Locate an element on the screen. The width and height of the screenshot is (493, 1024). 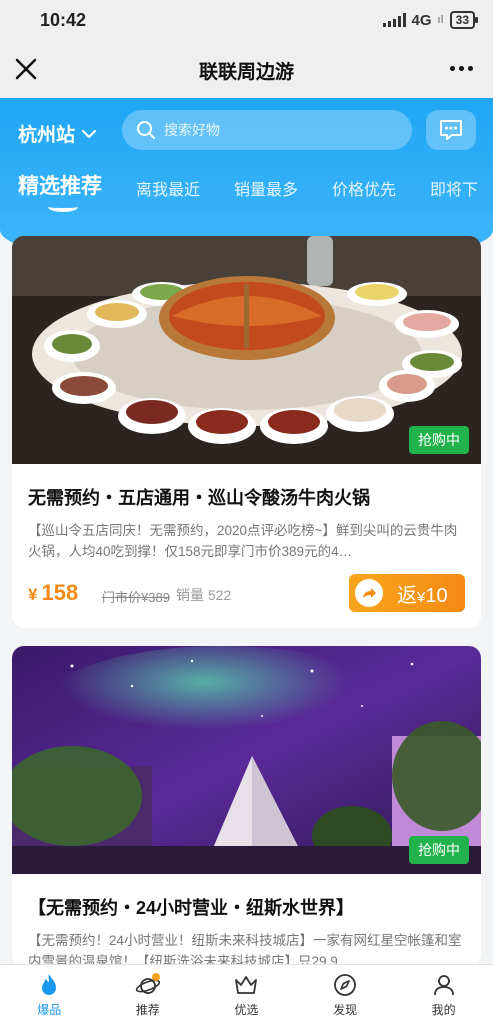
nav-label: 发现 is located at coordinates (345, 1009).